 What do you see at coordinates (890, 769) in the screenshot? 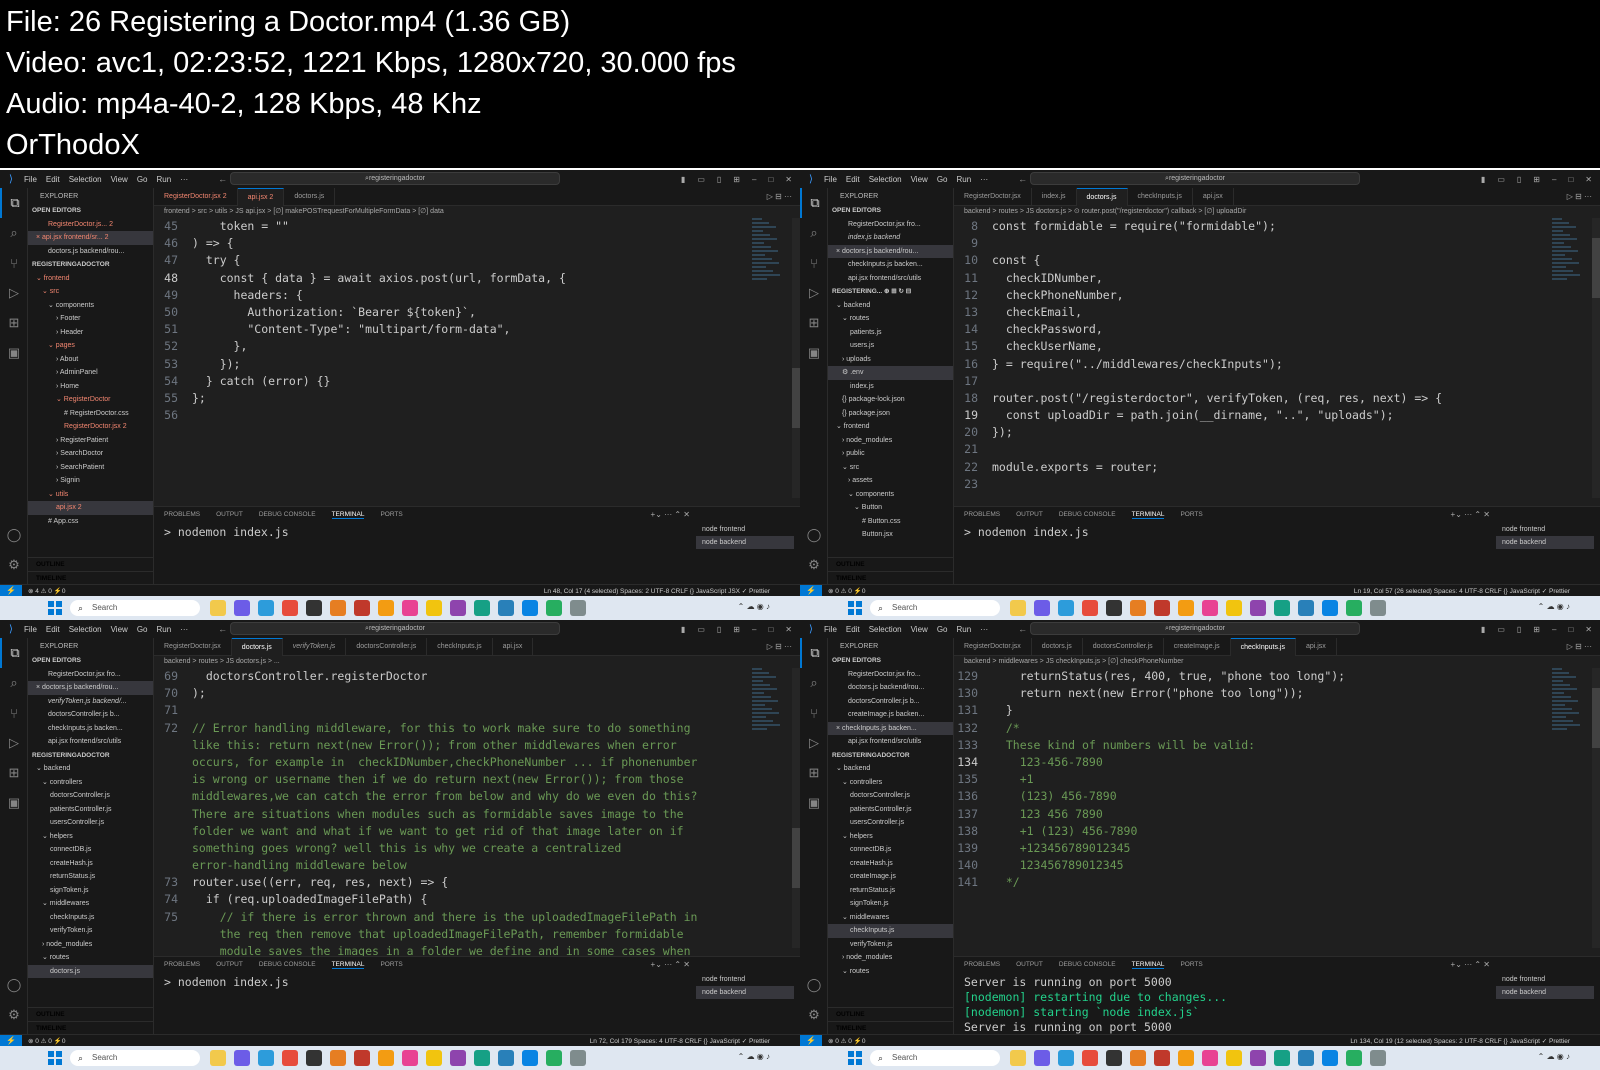
I see `tree-item: ⌄ backend` at bounding box center [890, 769].